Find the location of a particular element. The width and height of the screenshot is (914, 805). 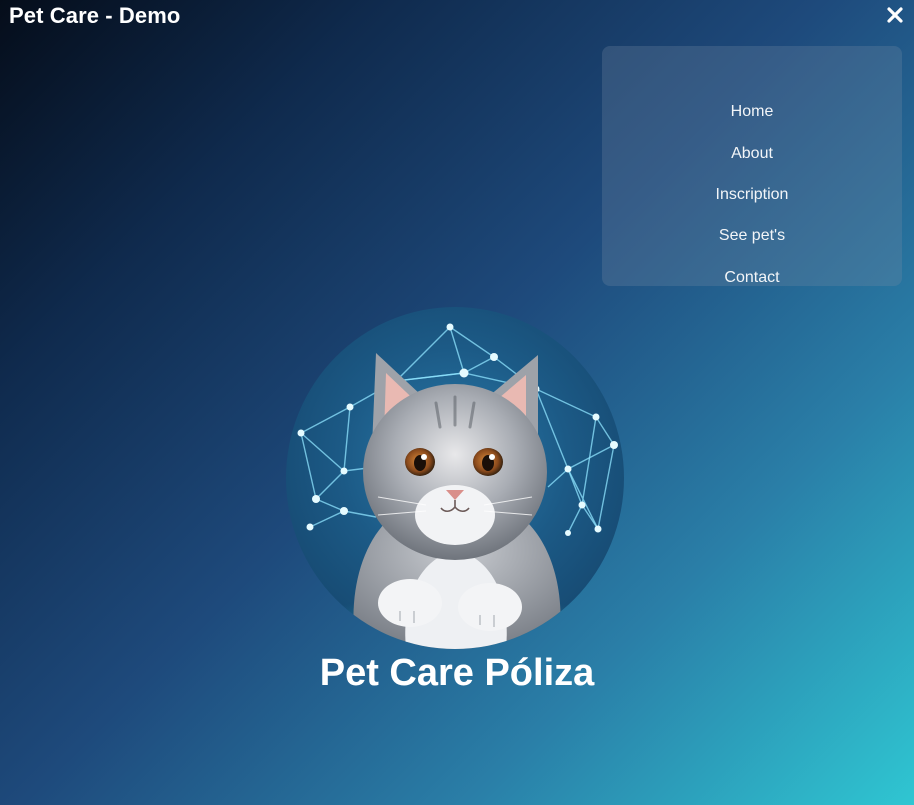

close-icon is located at coordinates (895, 15).